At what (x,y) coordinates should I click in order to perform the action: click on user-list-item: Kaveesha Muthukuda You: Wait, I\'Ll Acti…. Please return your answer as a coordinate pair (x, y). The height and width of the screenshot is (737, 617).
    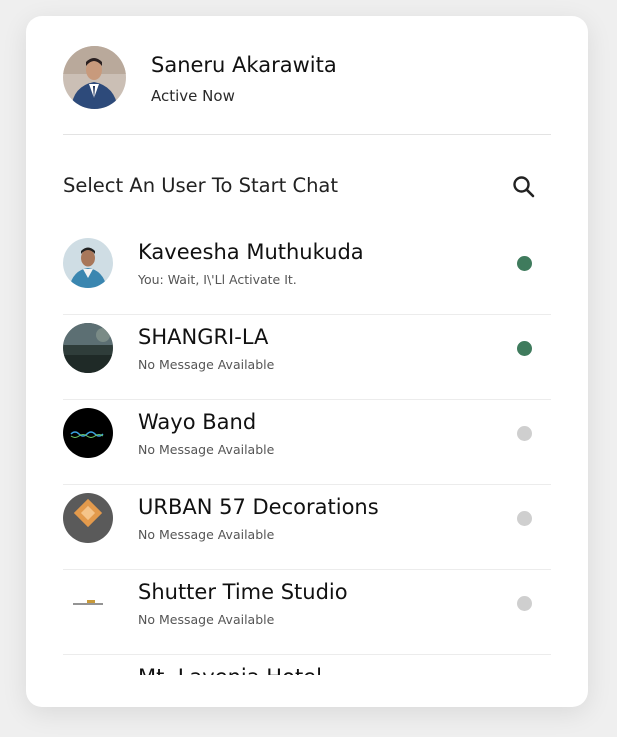
    Looking at the image, I should click on (307, 272).